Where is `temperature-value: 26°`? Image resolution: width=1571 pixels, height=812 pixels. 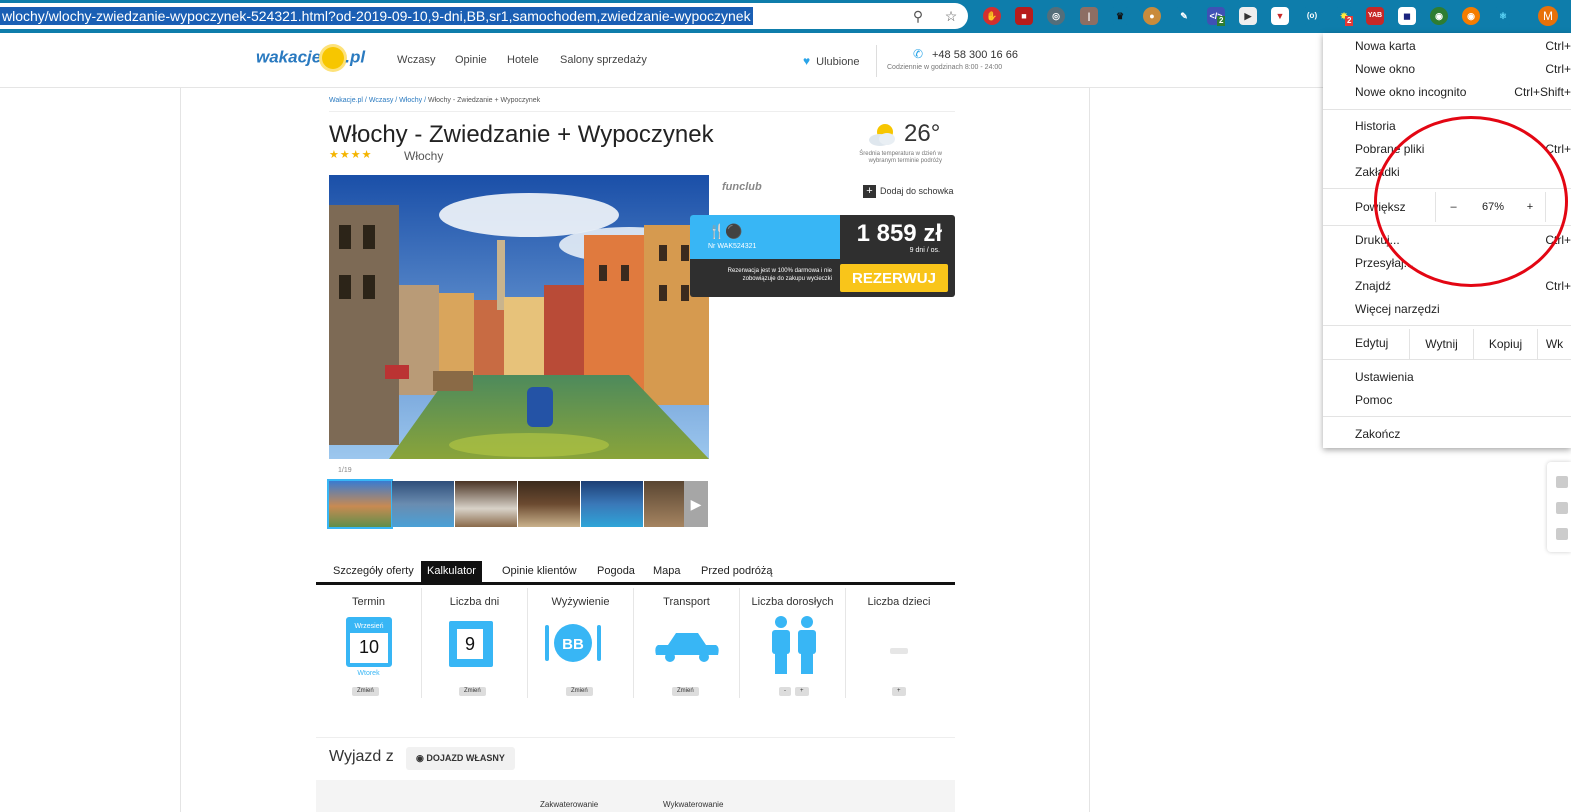
temperature-value: 26° is located at coordinates (922, 133).